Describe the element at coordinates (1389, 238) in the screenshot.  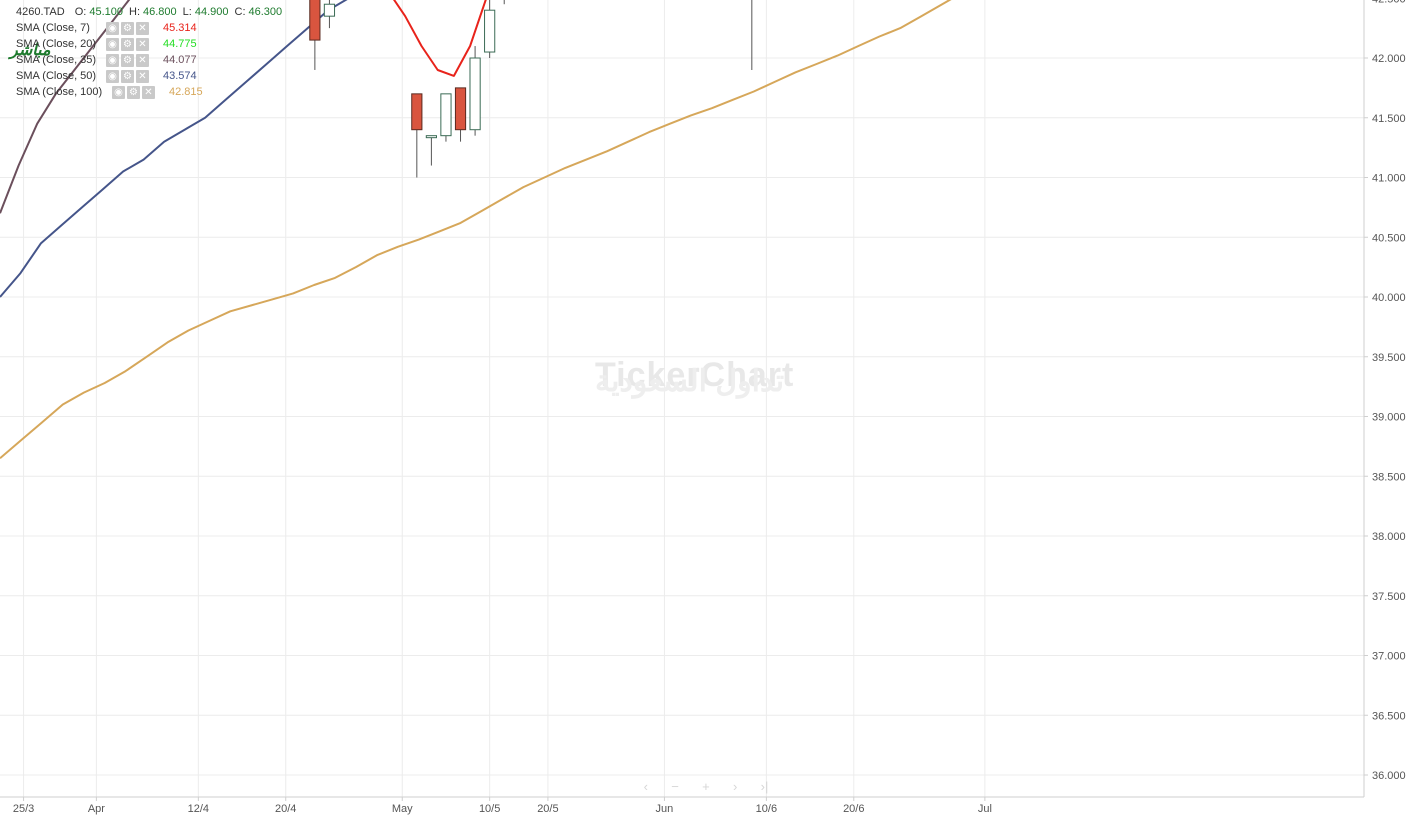
I see `y-tick-label: 40.500` at that location.